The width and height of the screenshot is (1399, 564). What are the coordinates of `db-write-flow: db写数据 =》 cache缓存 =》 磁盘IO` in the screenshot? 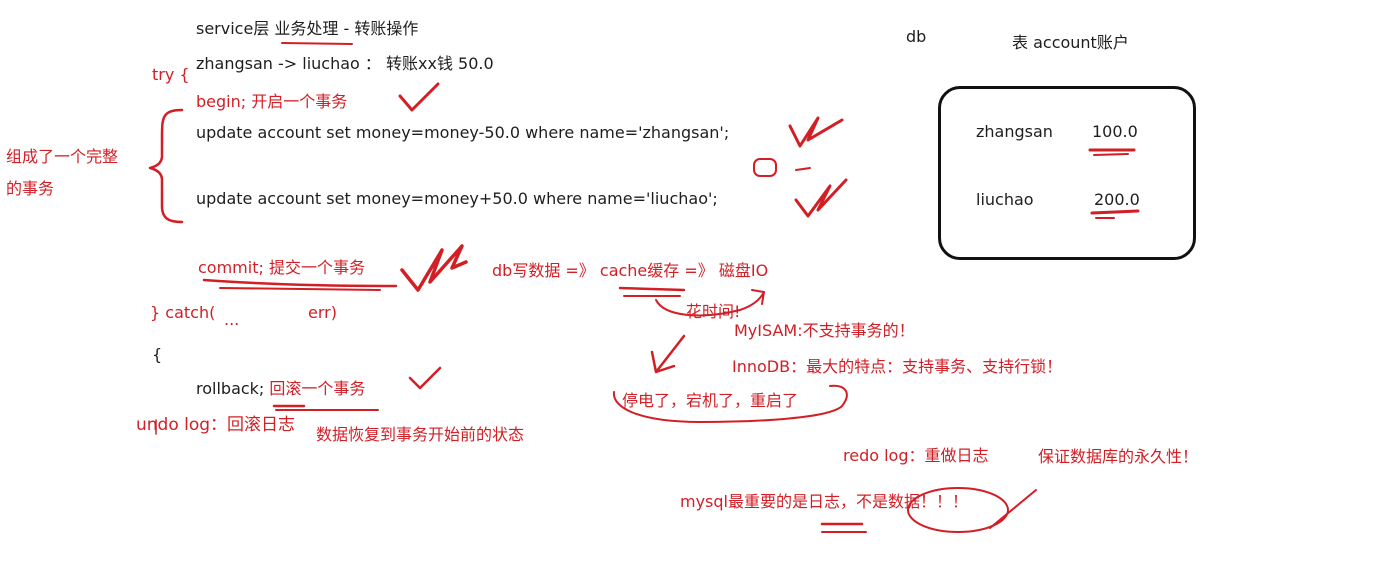 It's located at (630, 270).